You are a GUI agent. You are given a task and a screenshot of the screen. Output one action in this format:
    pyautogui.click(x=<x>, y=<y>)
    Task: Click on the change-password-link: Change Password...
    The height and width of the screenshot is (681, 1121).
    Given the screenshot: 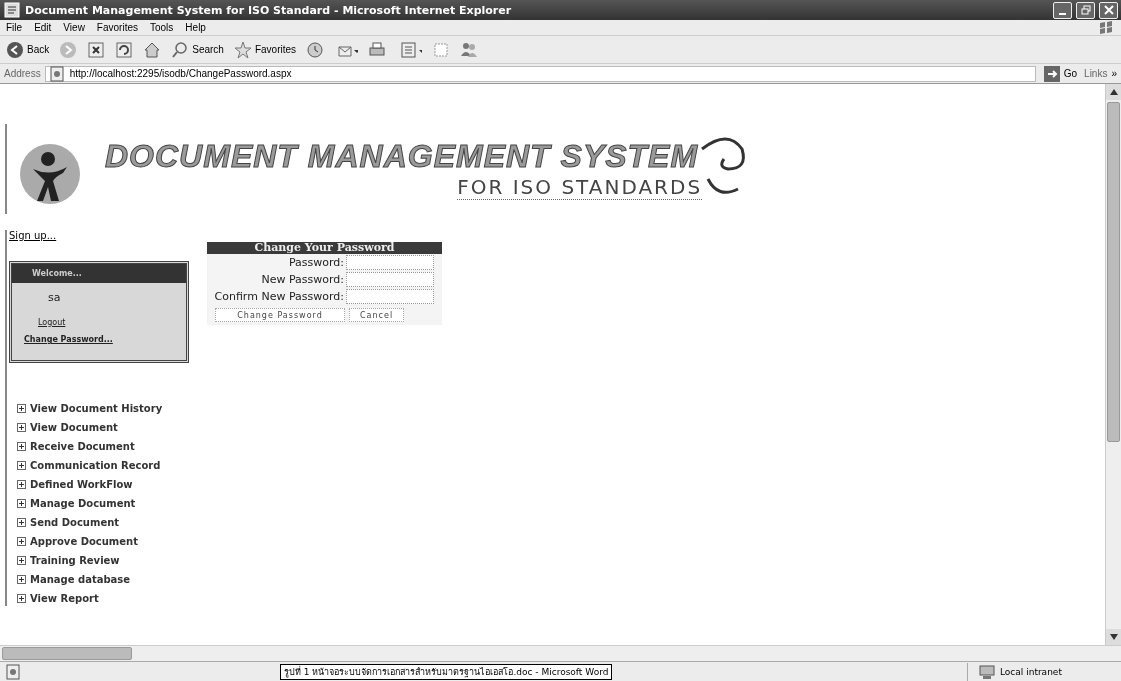 What is the action you would take?
    pyautogui.click(x=99, y=335)
    